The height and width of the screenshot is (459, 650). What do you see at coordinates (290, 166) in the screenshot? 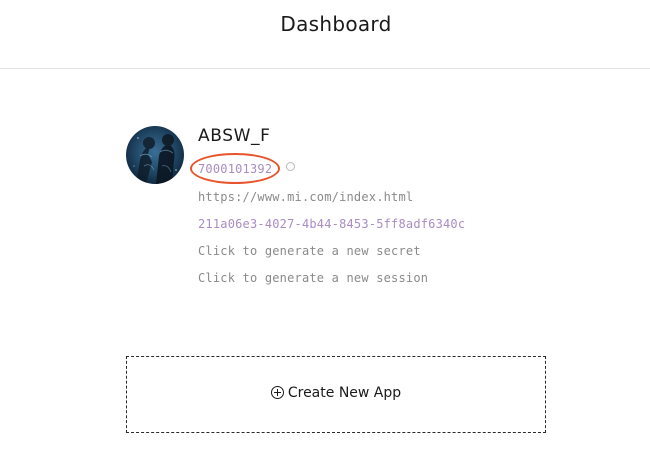
I see `copy-icon` at bounding box center [290, 166].